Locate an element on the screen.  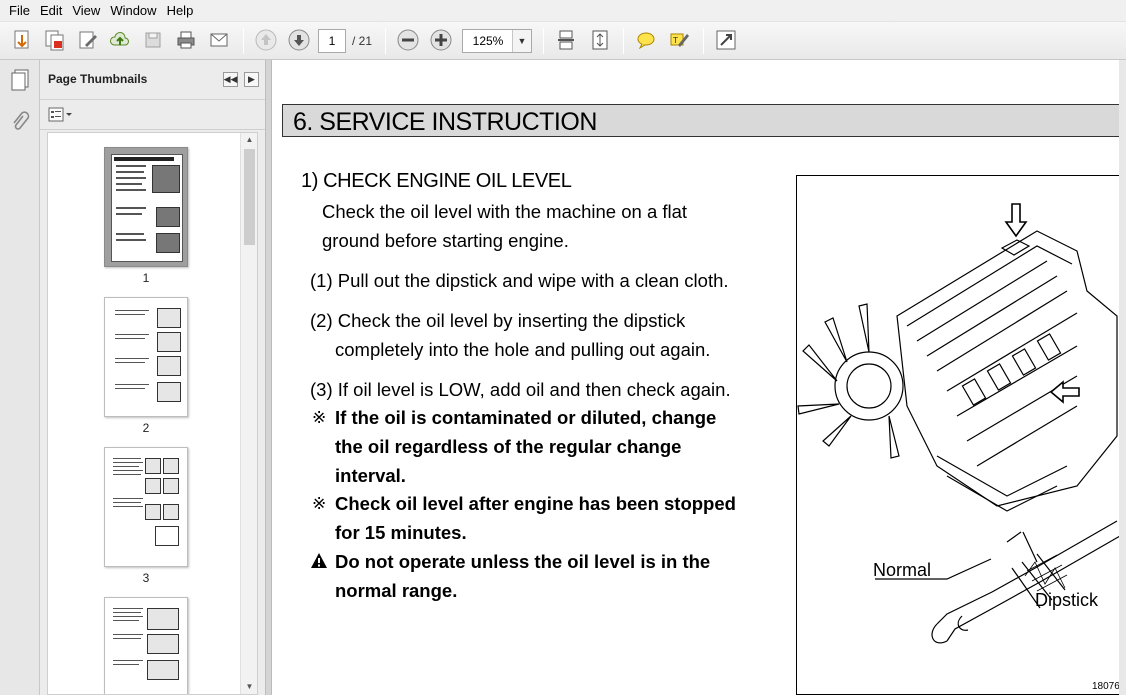
svg-text: T is located at coordinates (675, 40).